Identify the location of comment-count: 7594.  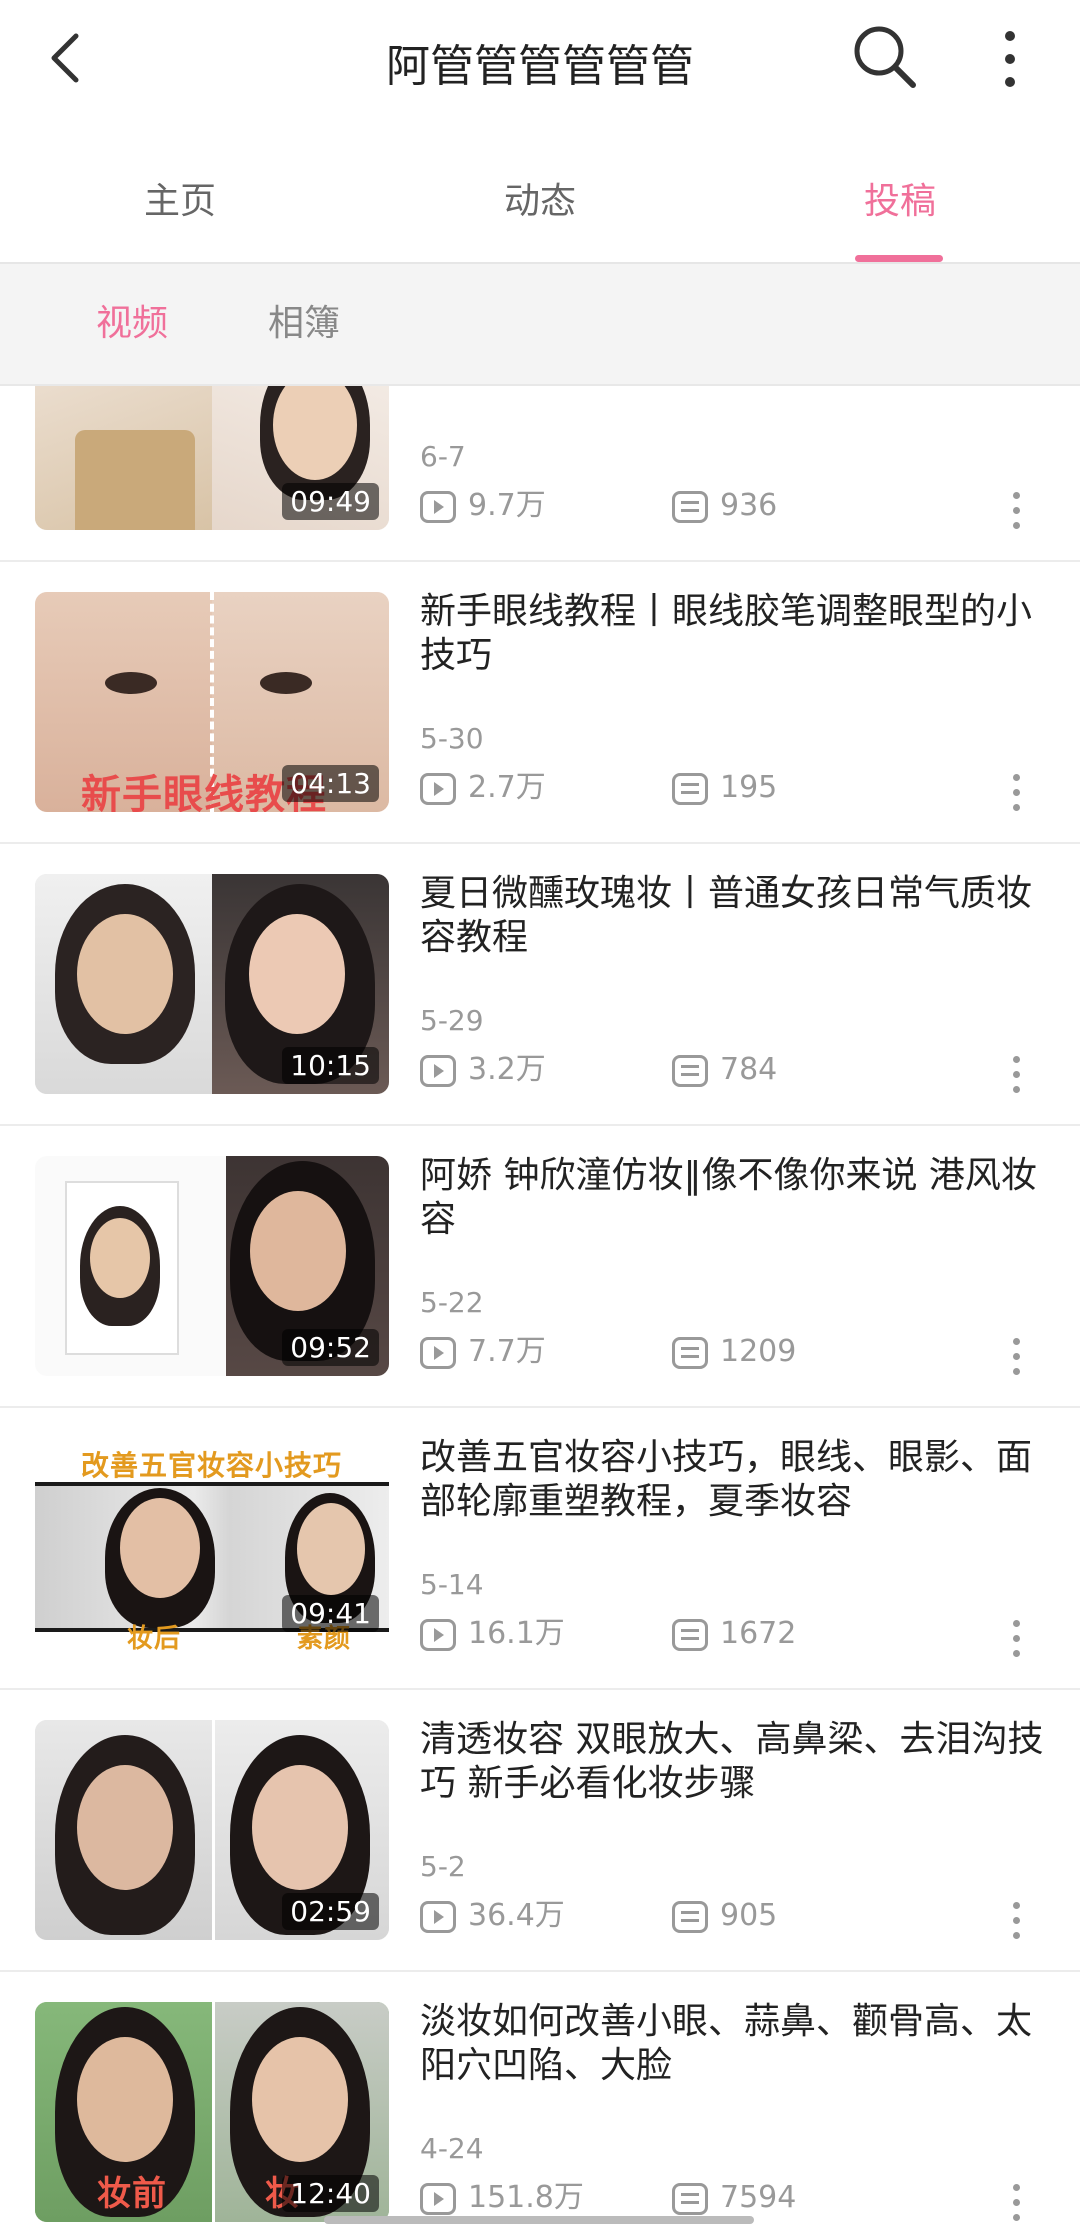
(734, 2198).